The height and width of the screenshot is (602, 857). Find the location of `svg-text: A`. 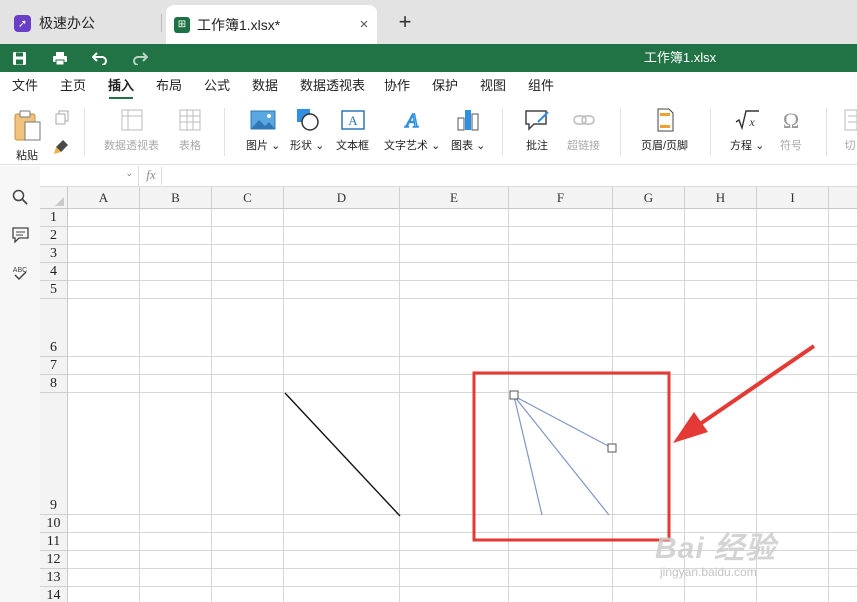

svg-text: A is located at coordinates (411, 121).